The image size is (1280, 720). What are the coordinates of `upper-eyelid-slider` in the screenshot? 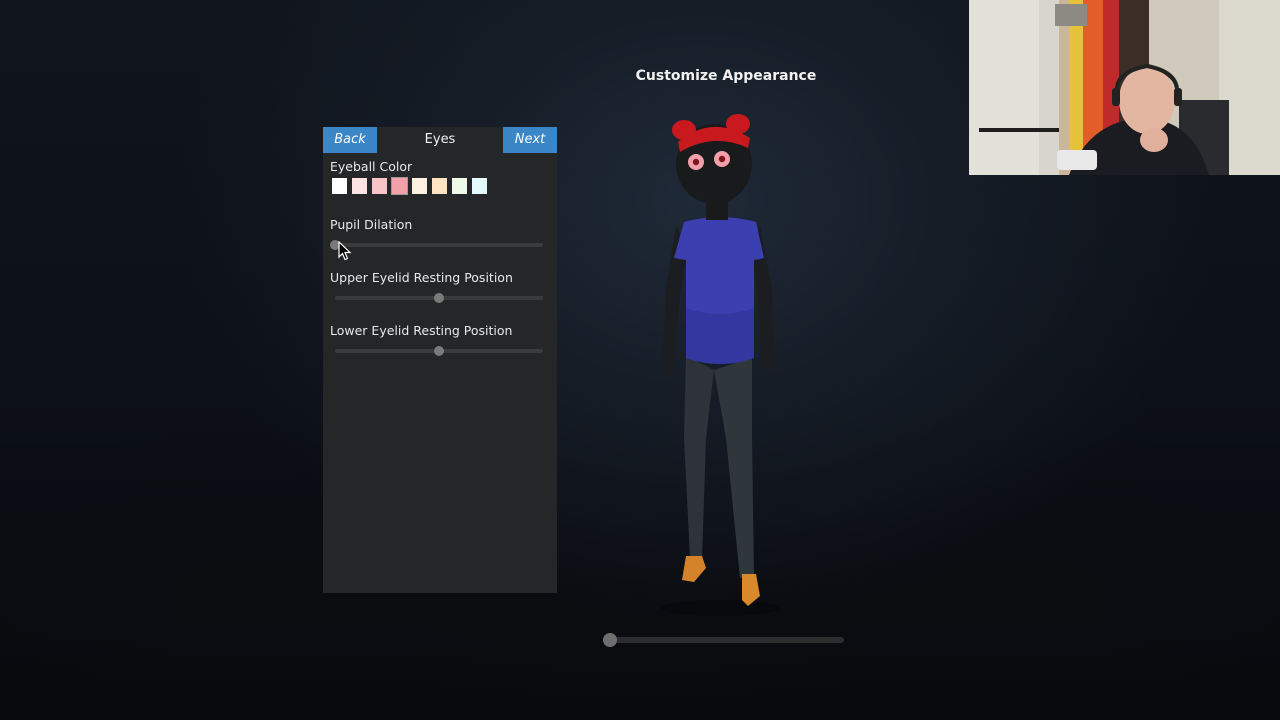 It's located at (439, 298).